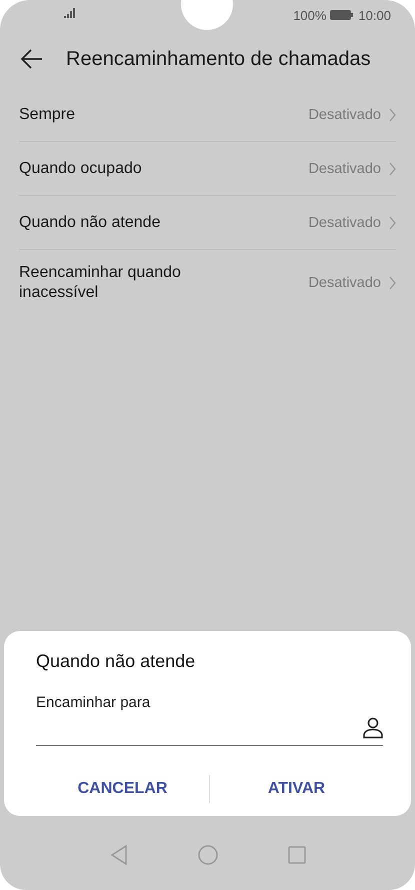 This screenshot has height=890, width=415. I want to click on screen-title: Reencaminhamento de chamadas, so click(218, 59).